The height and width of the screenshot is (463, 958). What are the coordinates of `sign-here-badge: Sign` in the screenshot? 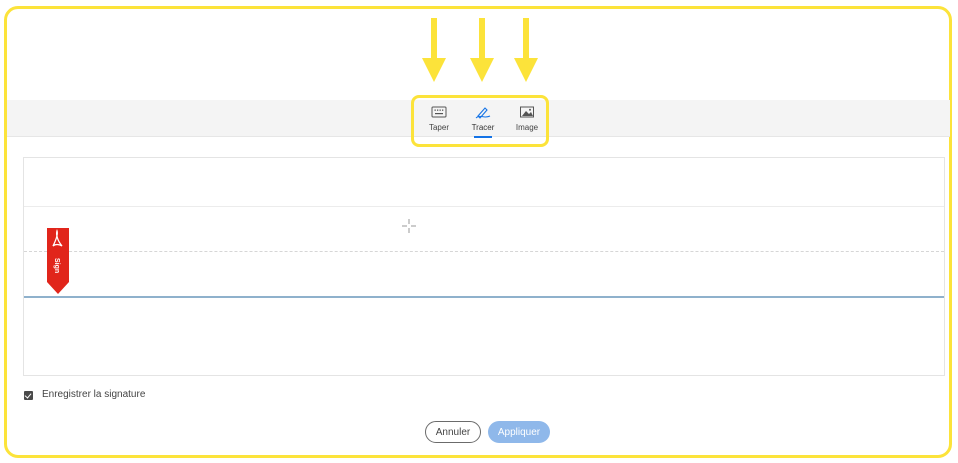 It's located at (58, 261).